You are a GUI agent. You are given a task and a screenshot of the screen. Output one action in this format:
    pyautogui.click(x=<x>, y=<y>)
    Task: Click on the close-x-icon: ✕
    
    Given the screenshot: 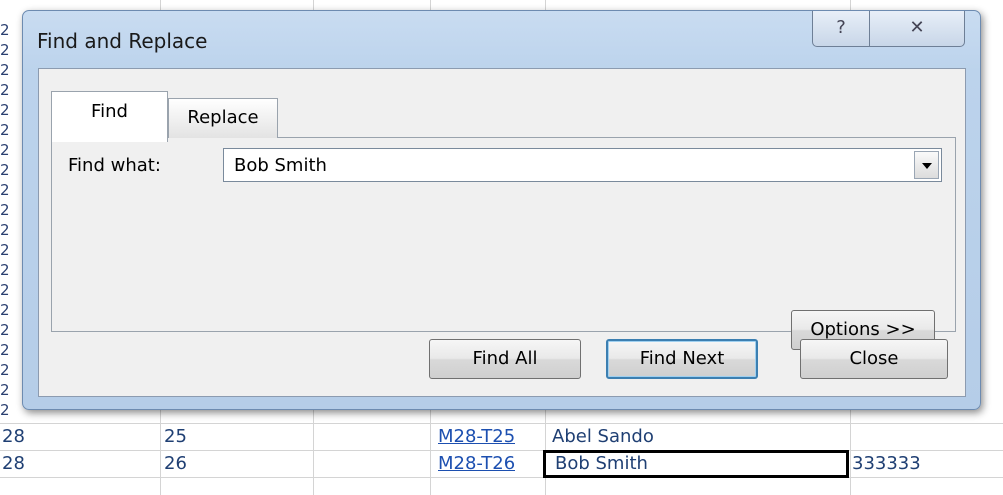 What is the action you would take?
    pyautogui.click(x=917, y=27)
    